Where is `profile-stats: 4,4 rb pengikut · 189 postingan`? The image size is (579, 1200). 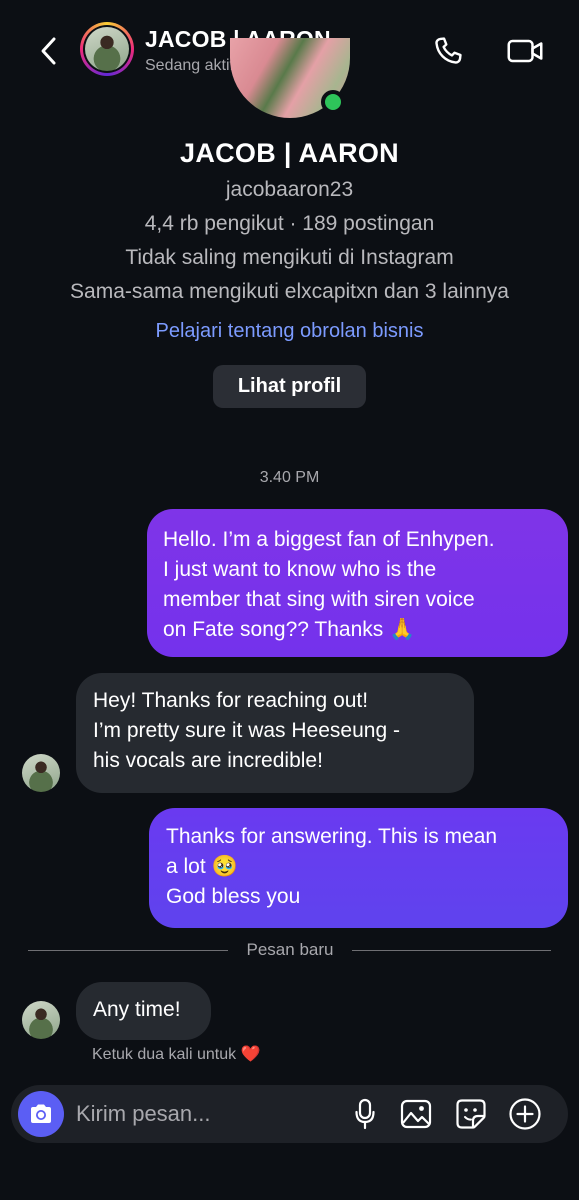
profile-stats: 4,4 rb pengikut · 189 postingan is located at coordinates (289, 223).